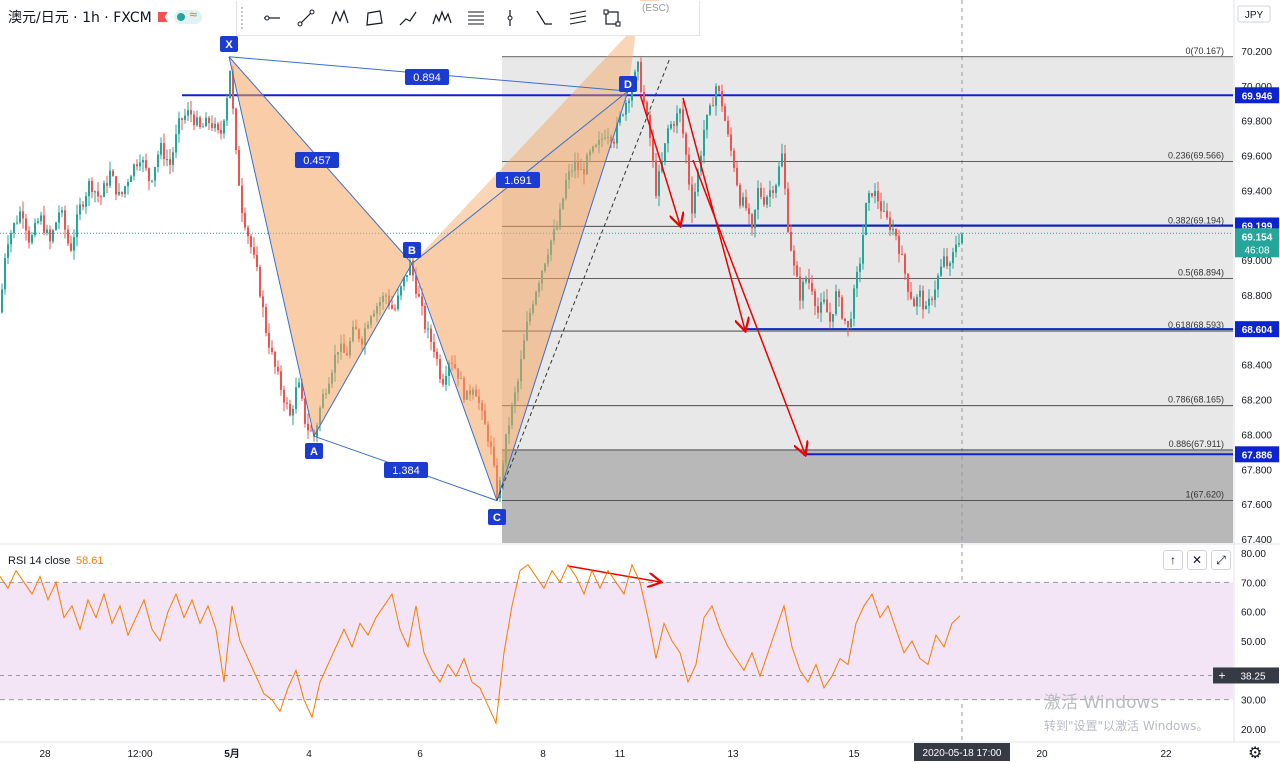  What do you see at coordinates (578, 18) in the screenshot?
I see `fib-channel-tool-icon` at bounding box center [578, 18].